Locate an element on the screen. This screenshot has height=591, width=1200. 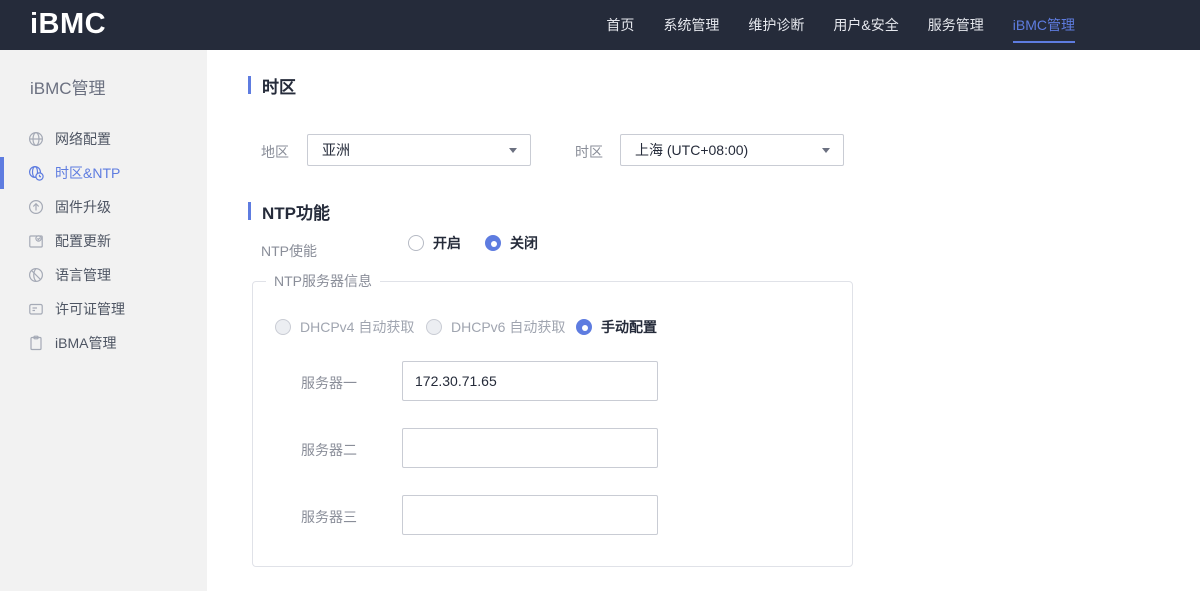
sidebar-item-network-config: 网络配置 is located at coordinates (103, 139).